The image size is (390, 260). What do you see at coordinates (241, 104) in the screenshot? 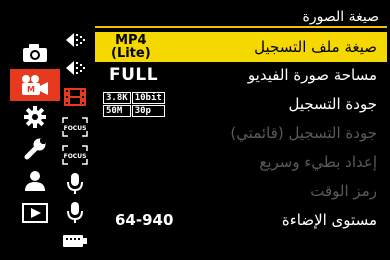
I see `menu-item-rec-quality: جودة التسجيل 3.8K 10bit 50M 30p` at bounding box center [241, 104].